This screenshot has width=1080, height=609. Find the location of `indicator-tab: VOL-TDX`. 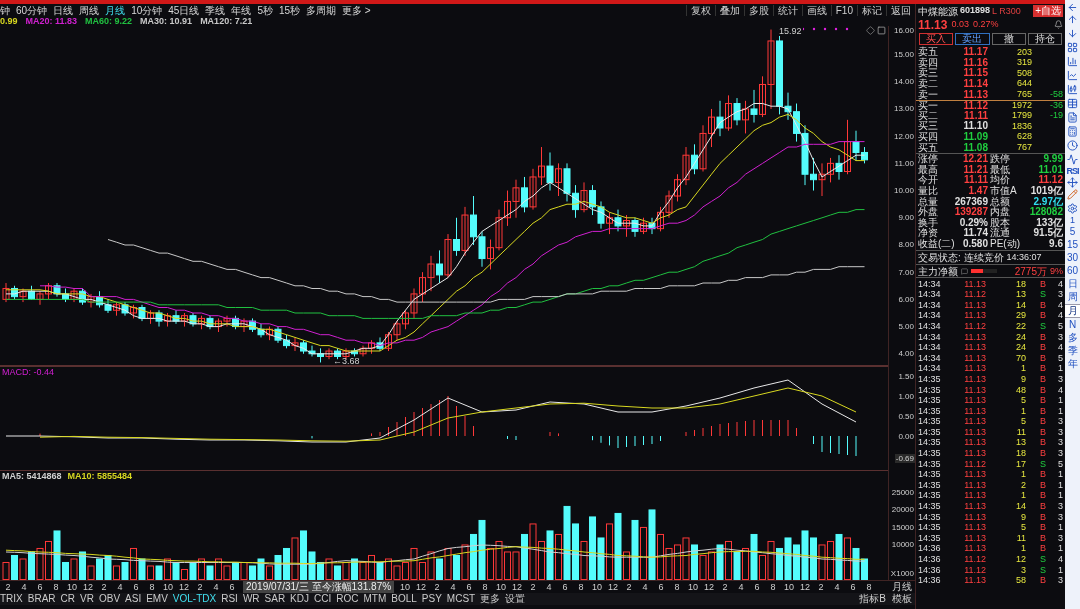

indicator-tab: VOL-TDX is located at coordinates (194, 599).